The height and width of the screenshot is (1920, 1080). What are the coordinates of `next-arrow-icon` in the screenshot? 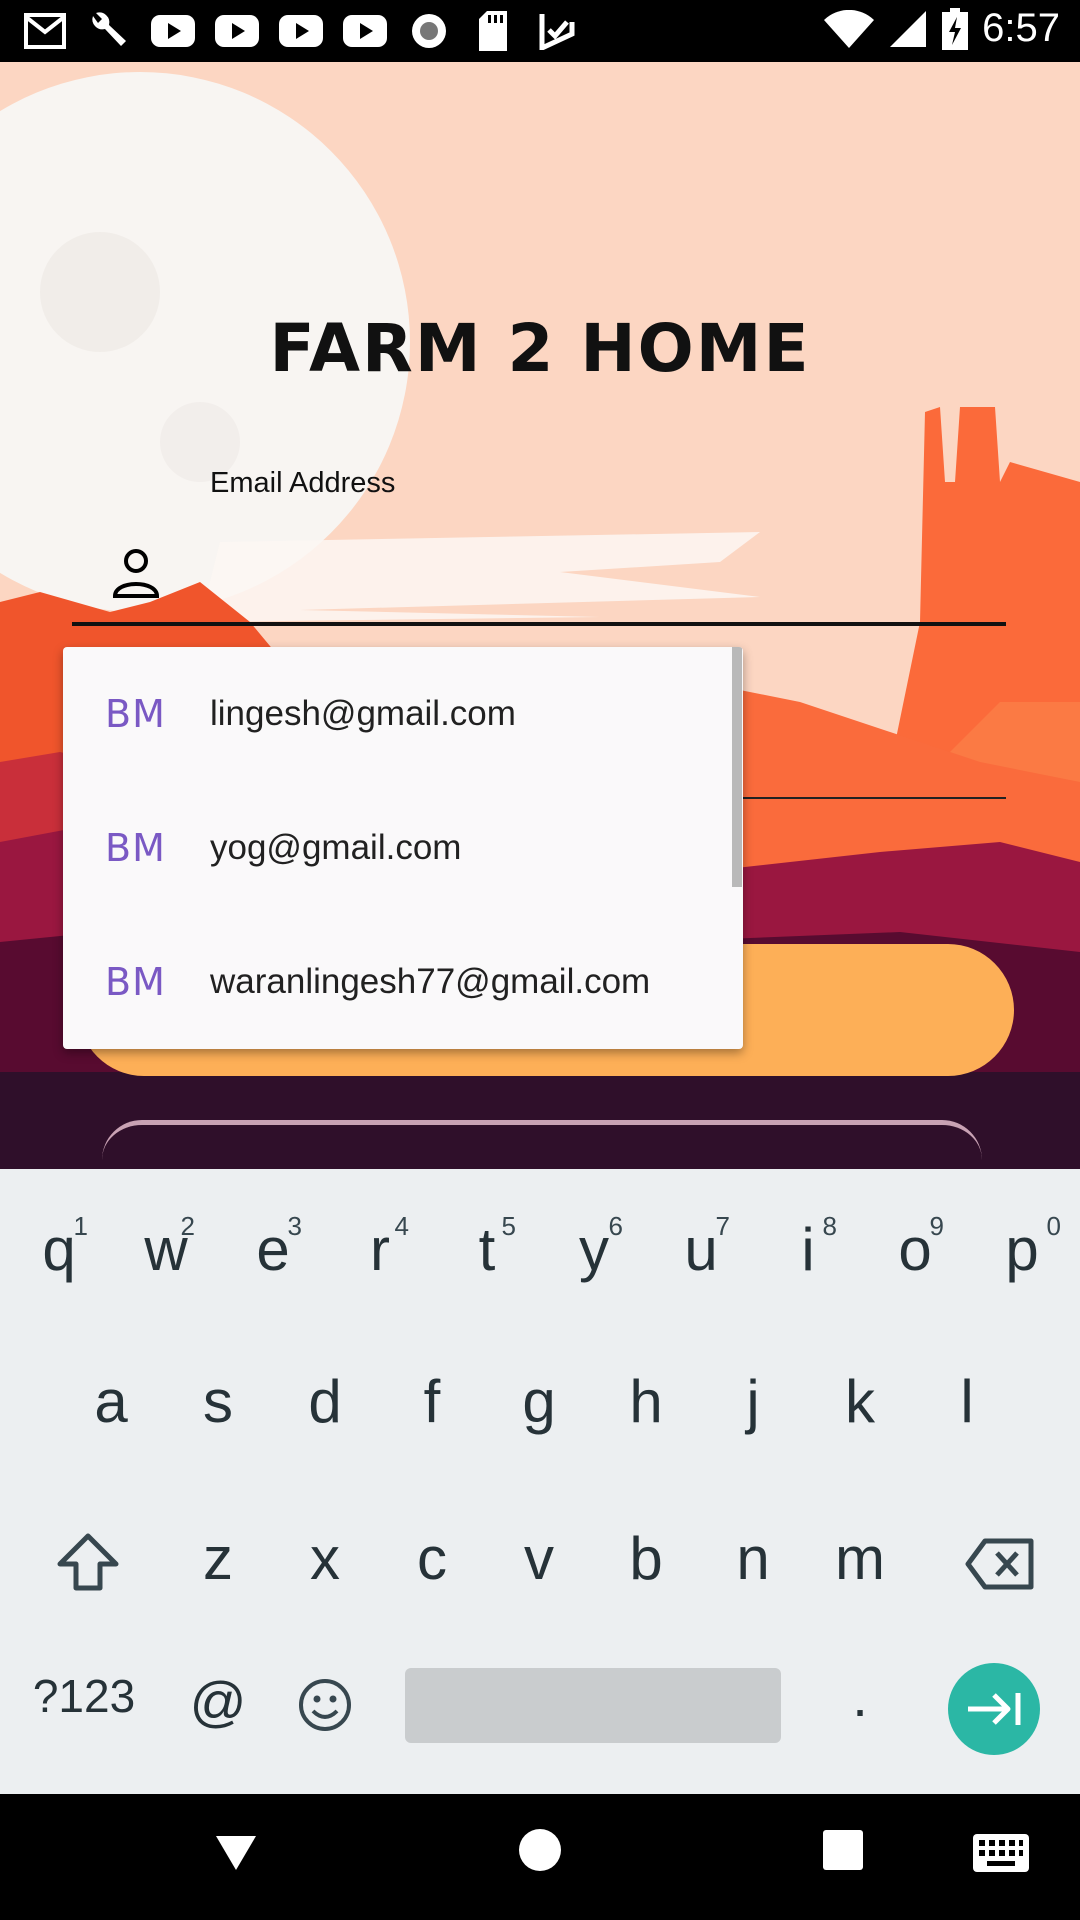 It's located at (994, 1709).